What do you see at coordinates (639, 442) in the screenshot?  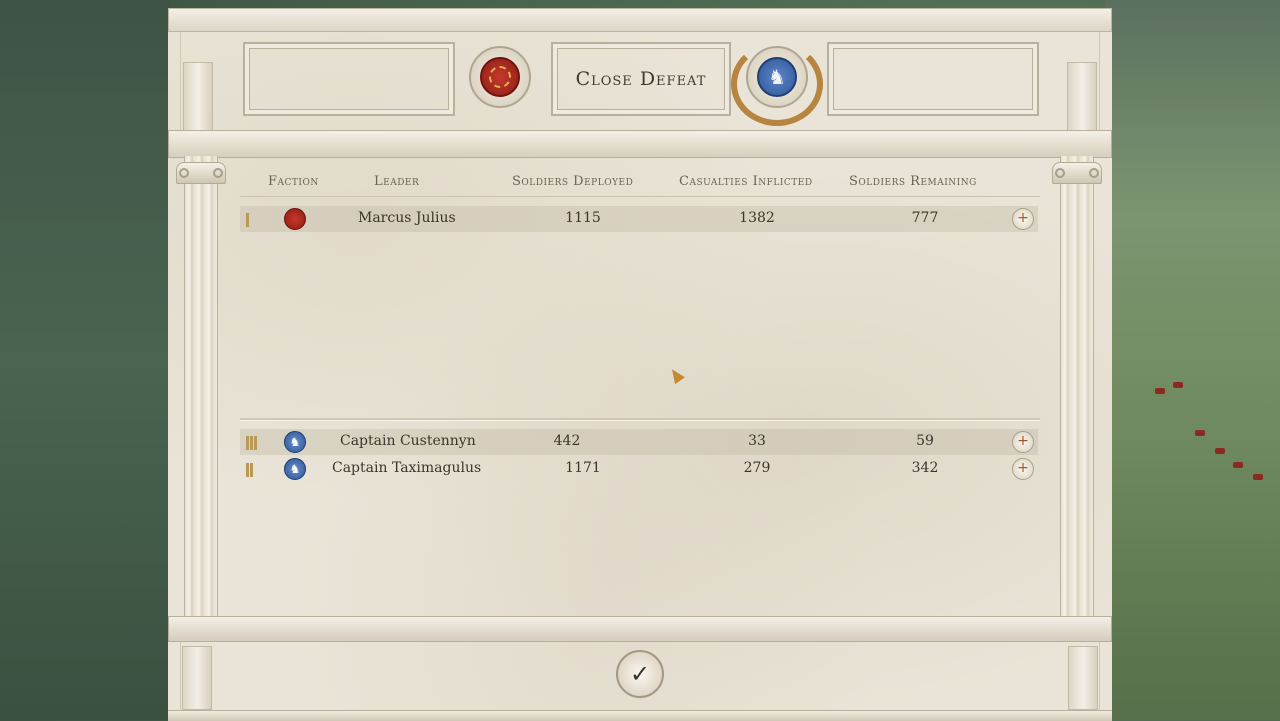 I see `table-row: ♞ Captain Custennyn 442 33 59 +` at bounding box center [639, 442].